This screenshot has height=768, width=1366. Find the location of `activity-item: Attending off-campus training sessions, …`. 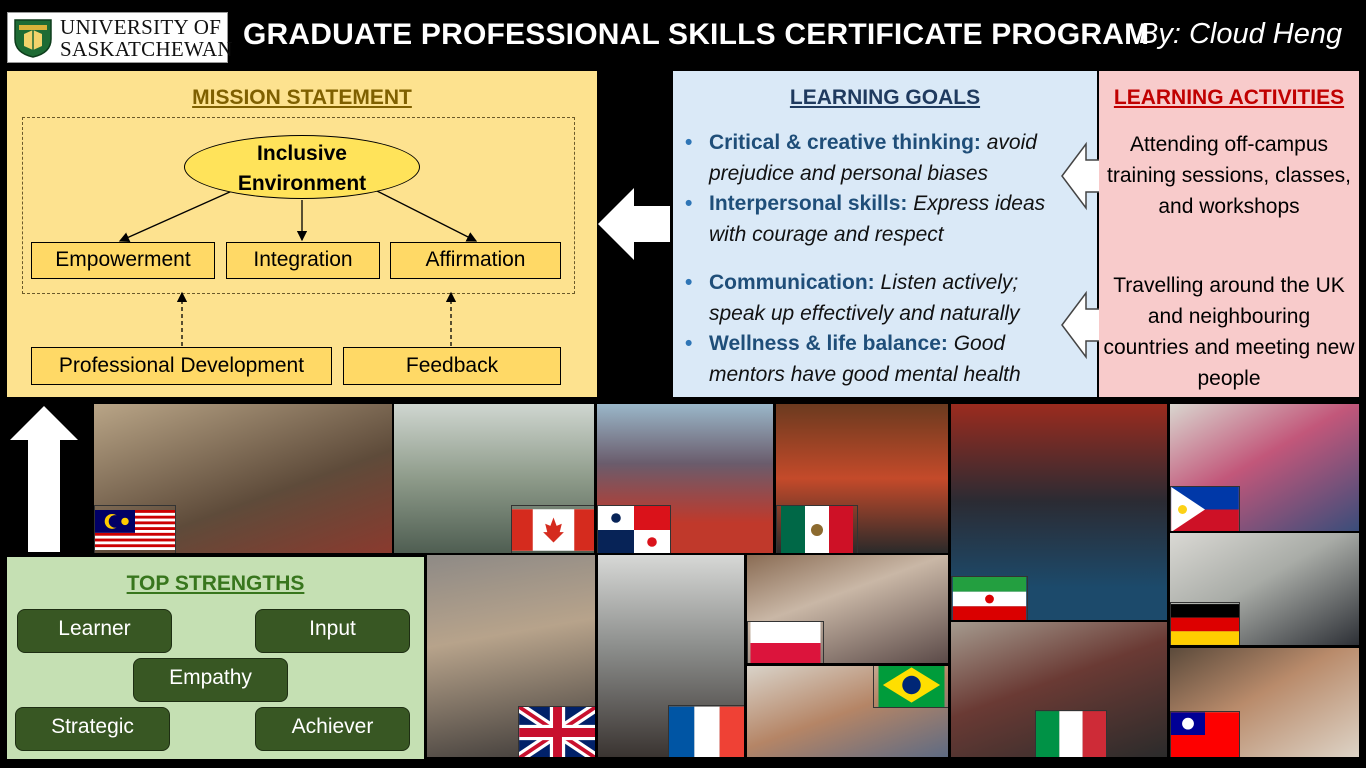

activity-item: Attending off-campus training sessions, … is located at coordinates (1229, 175).